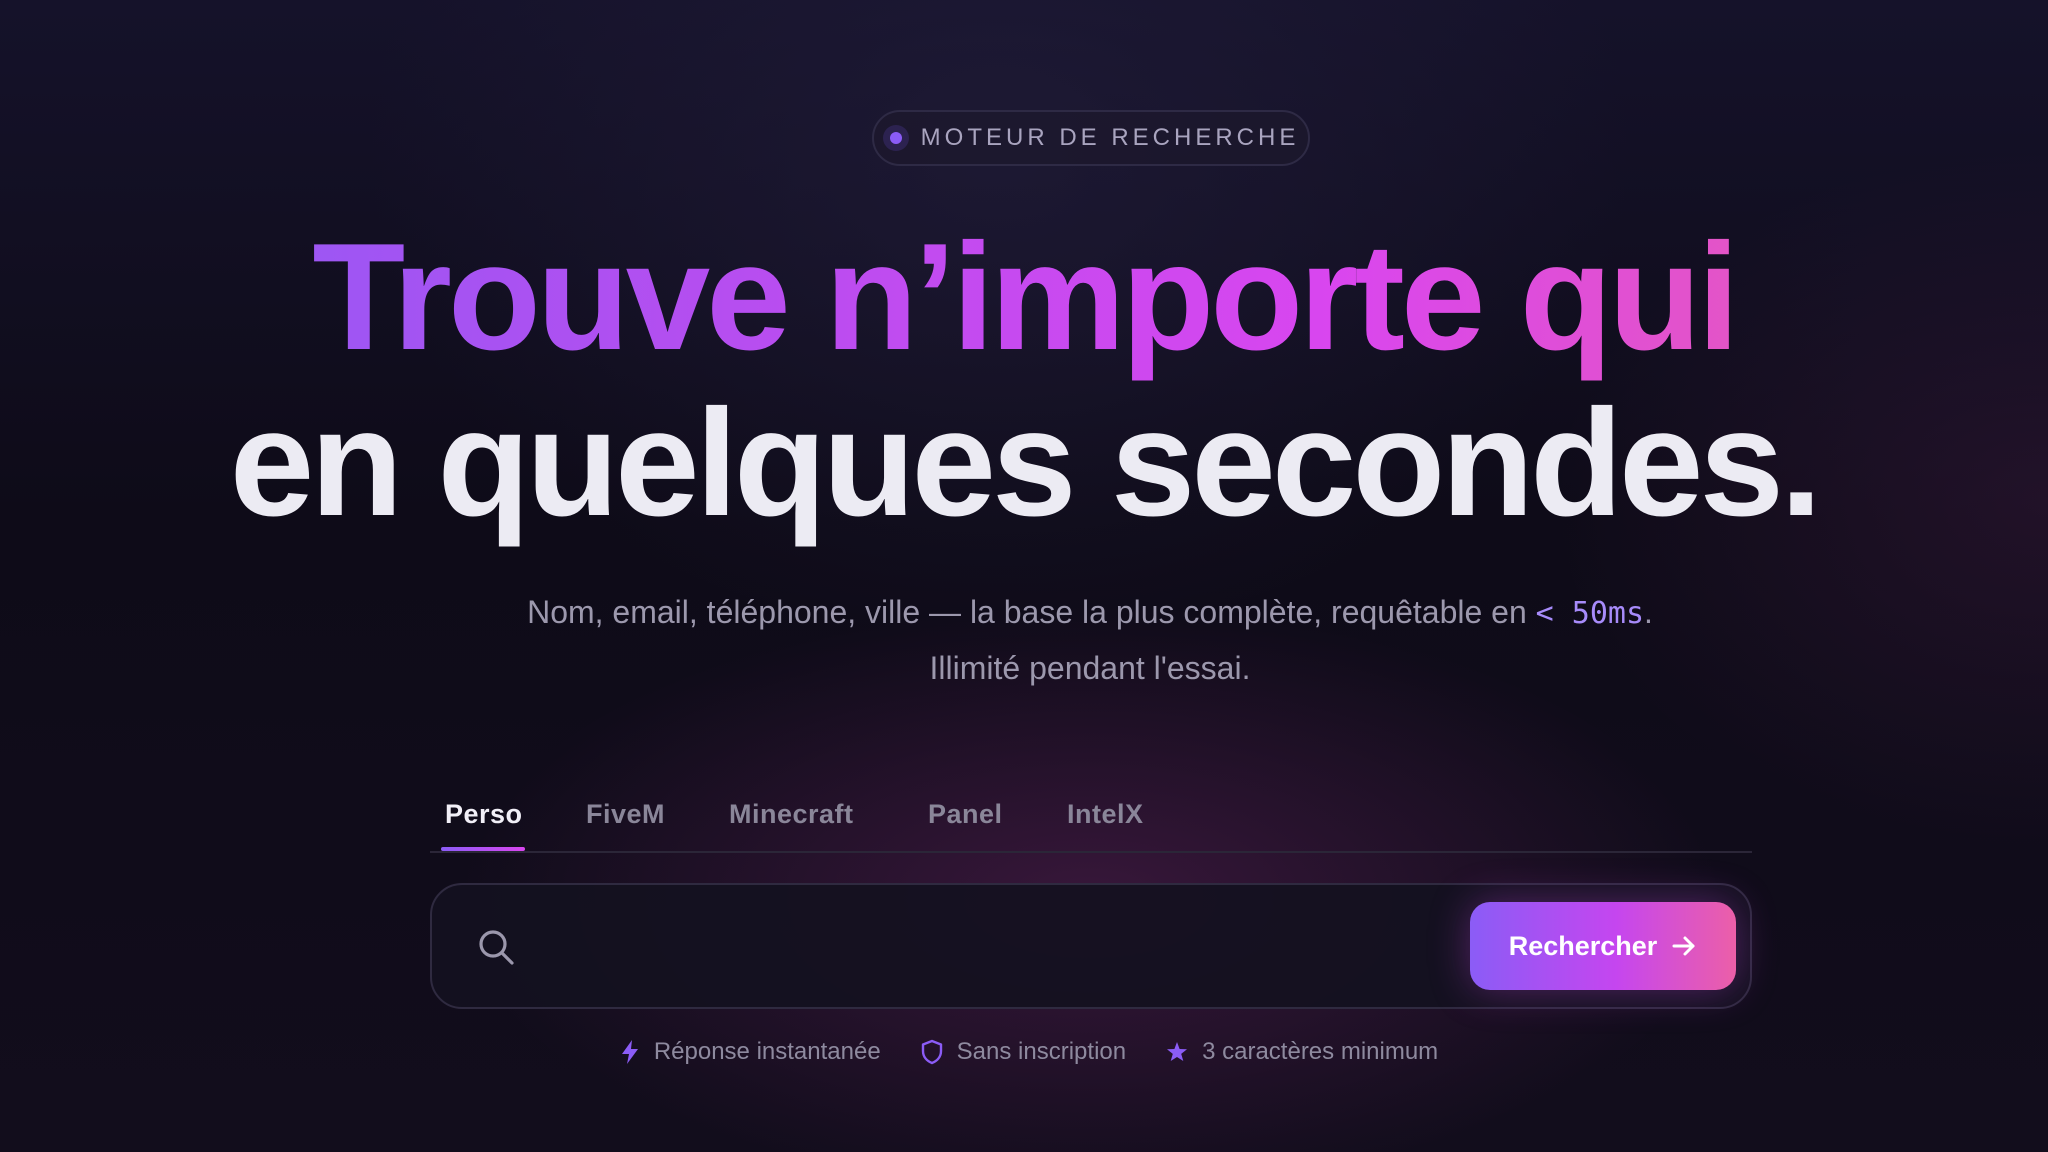  What do you see at coordinates (1026, 463) in the screenshot?
I see `headline-line-2: en quelques secondes.` at bounding box center [1026, 463].